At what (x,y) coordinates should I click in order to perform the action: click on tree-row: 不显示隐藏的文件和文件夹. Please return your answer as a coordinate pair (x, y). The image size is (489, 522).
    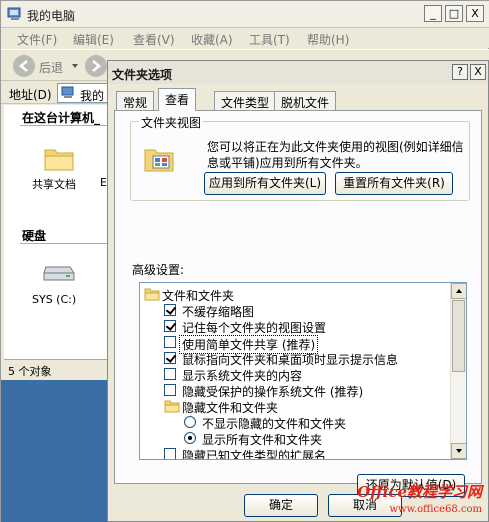
    Looking at the image, I should click on (295, 422).